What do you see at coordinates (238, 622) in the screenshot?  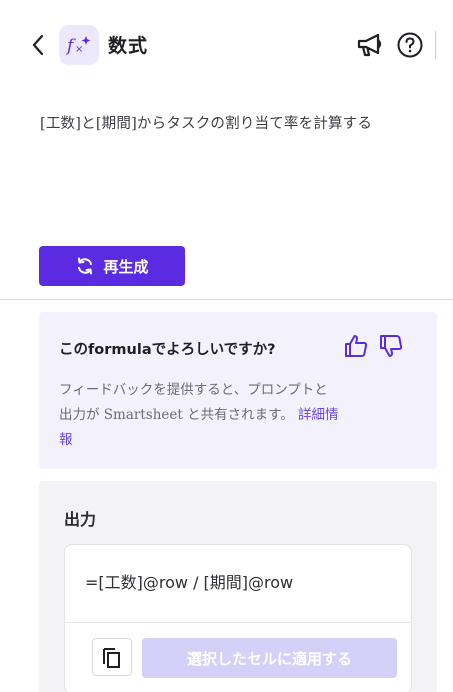 I see `output-divider` at bounding box center [238, 622].